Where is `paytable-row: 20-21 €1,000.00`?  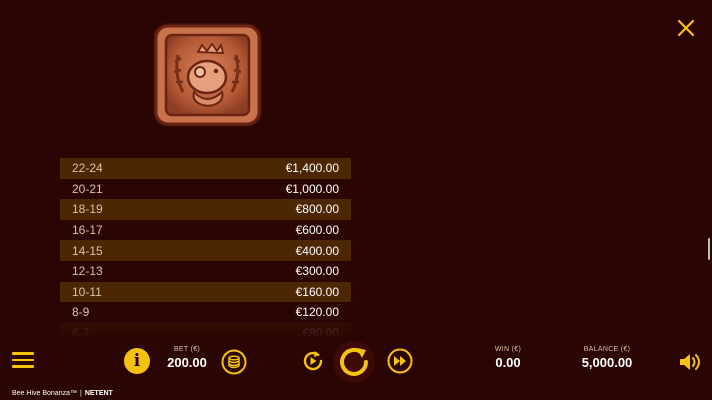 paytable-row: 20-21 €1,000.00 is located at coordinates (205, 189).